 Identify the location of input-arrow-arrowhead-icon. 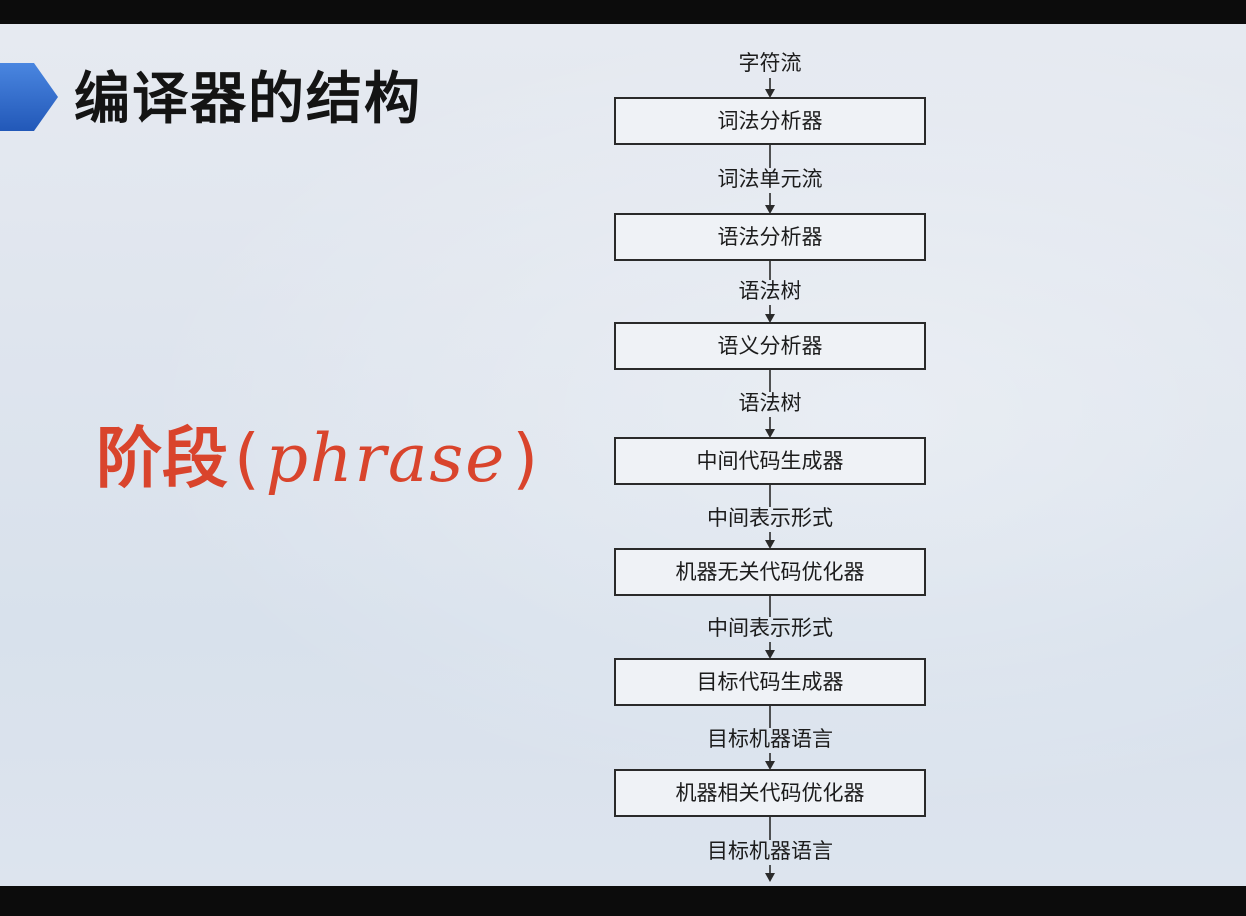
(770, 93).